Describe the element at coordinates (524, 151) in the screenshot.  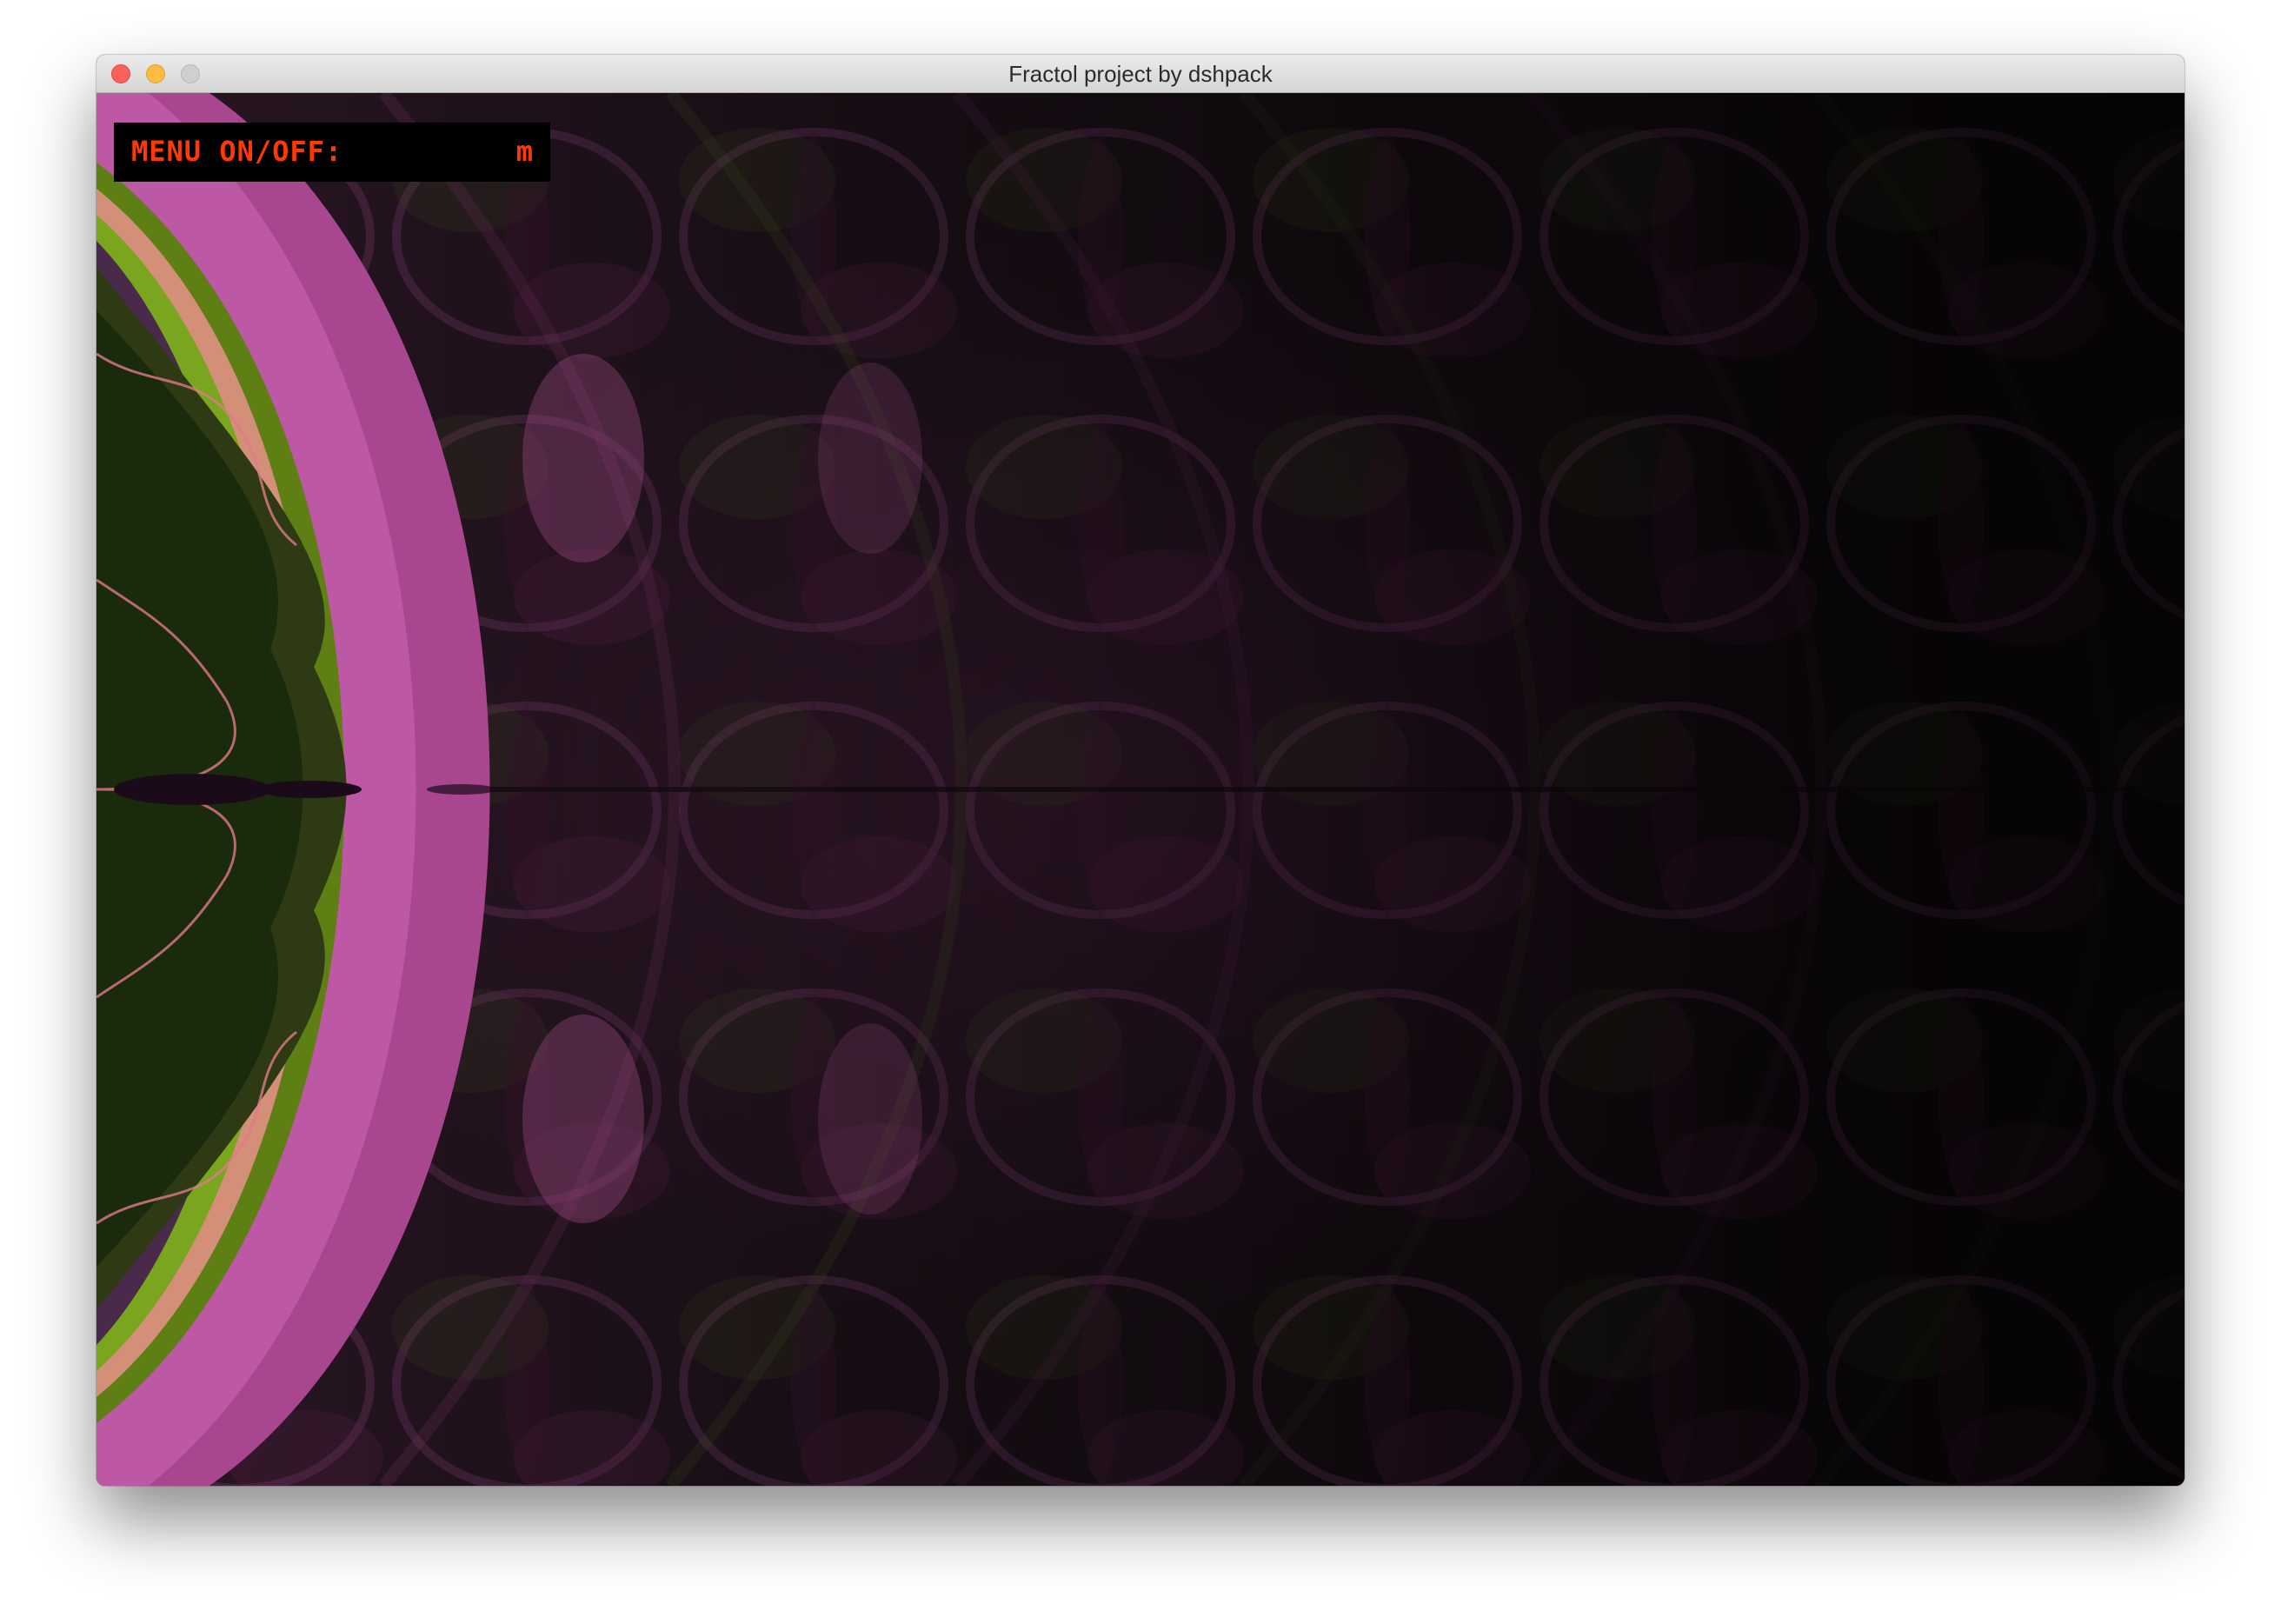
I see `menu-toggle-key: m` at that location.